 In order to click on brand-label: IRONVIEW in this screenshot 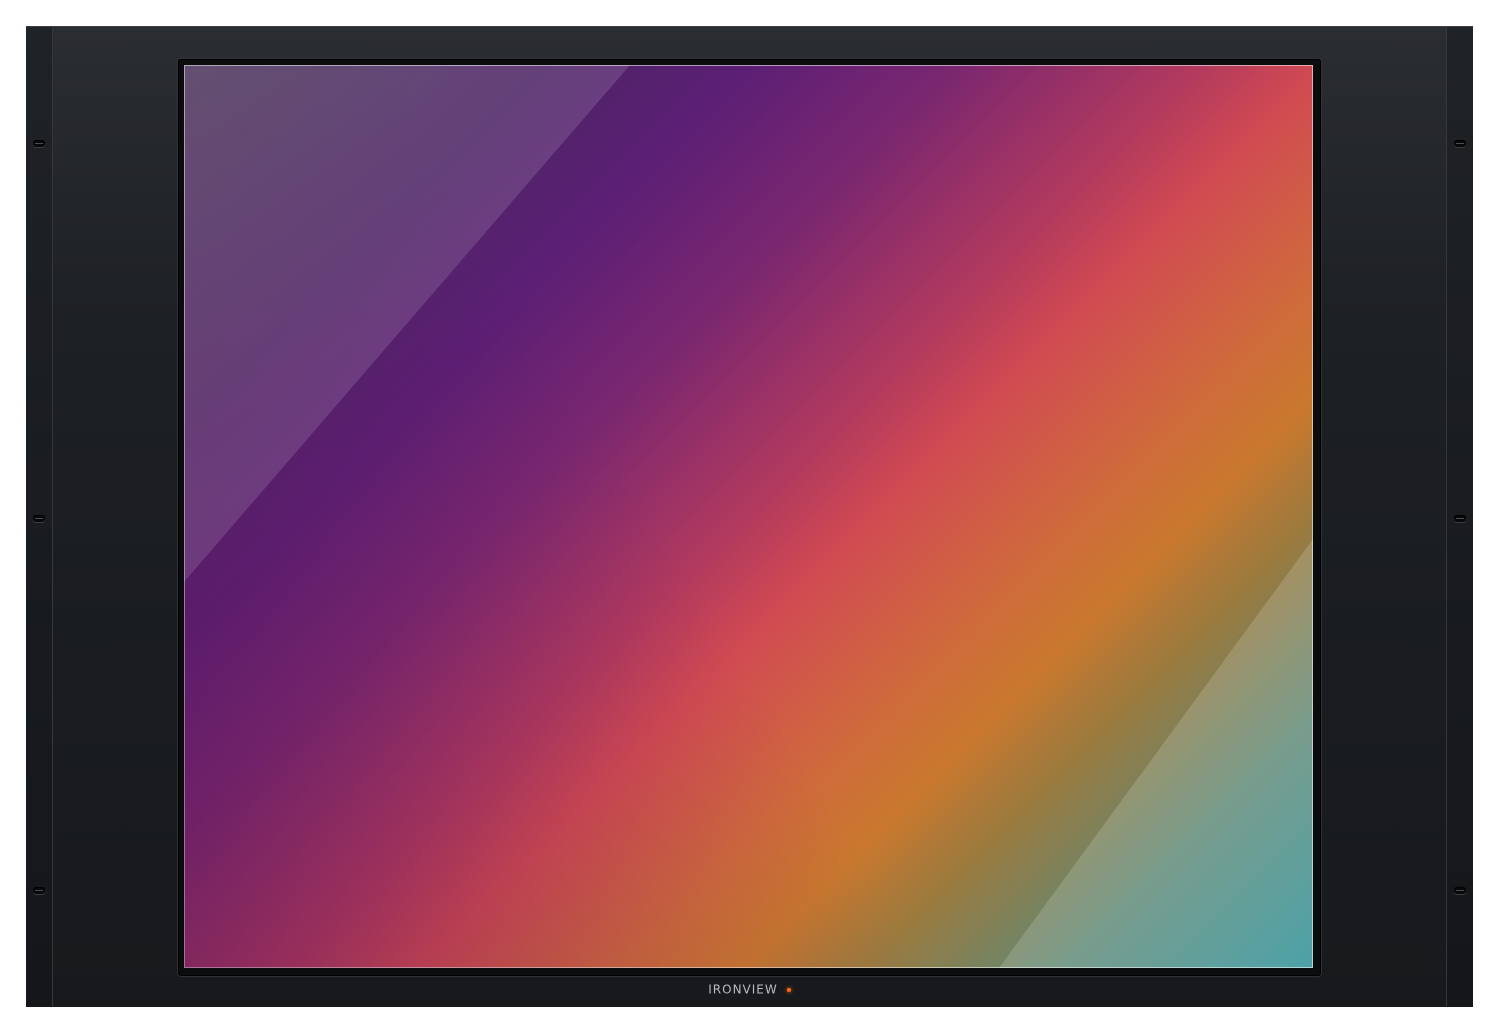, I will do `click(749, 990)`.